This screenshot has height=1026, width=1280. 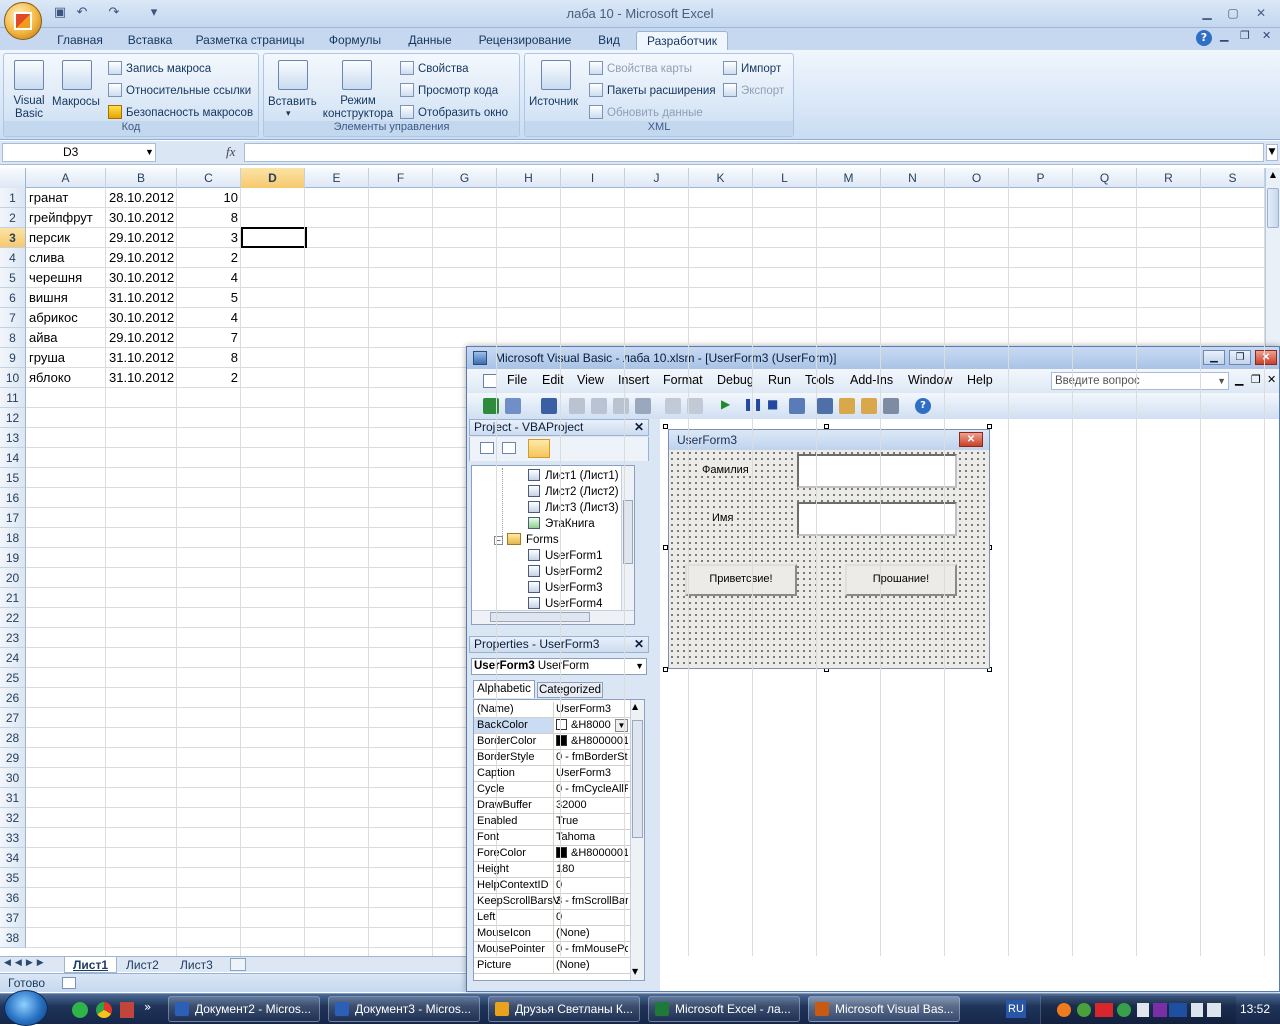 What do you see at coordinates (639, 427) in the screenshot?
I see `project-pane-close-icon: ✕` at bounding box center [639, 427].